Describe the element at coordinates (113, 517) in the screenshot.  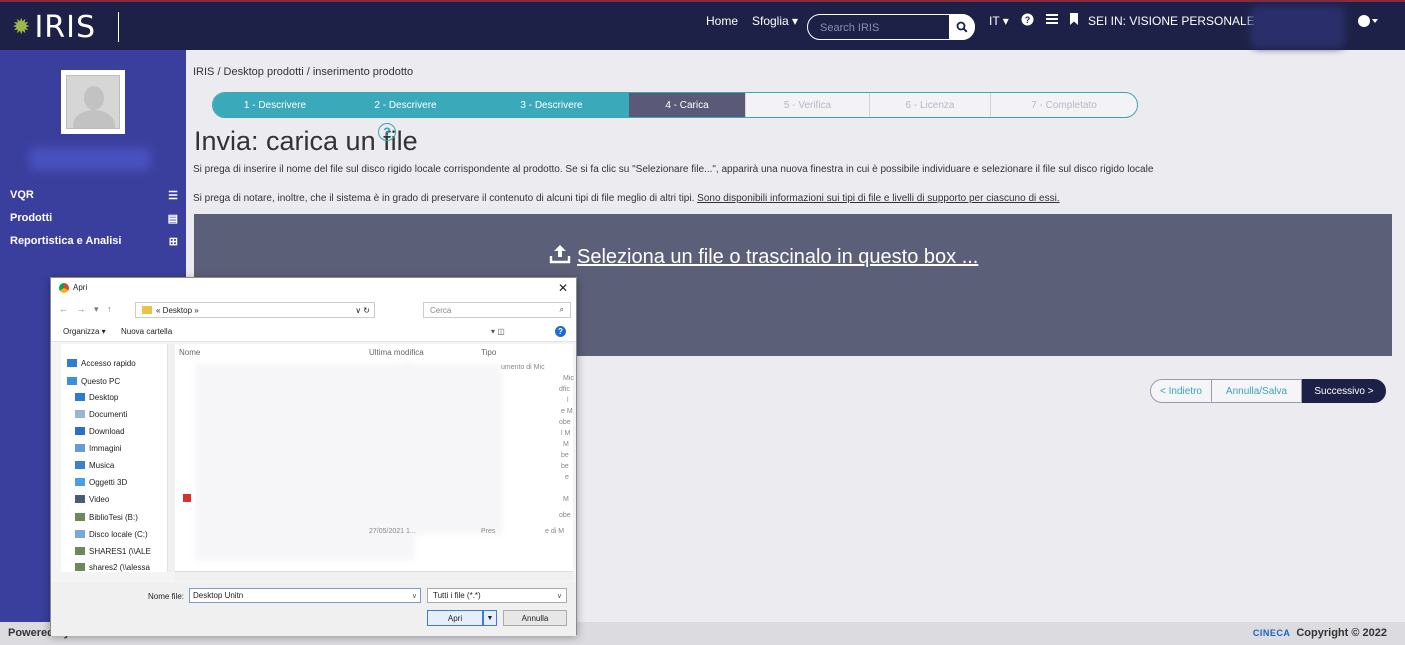
I see `nav-label: BiblioTesi (B:)` at that location.